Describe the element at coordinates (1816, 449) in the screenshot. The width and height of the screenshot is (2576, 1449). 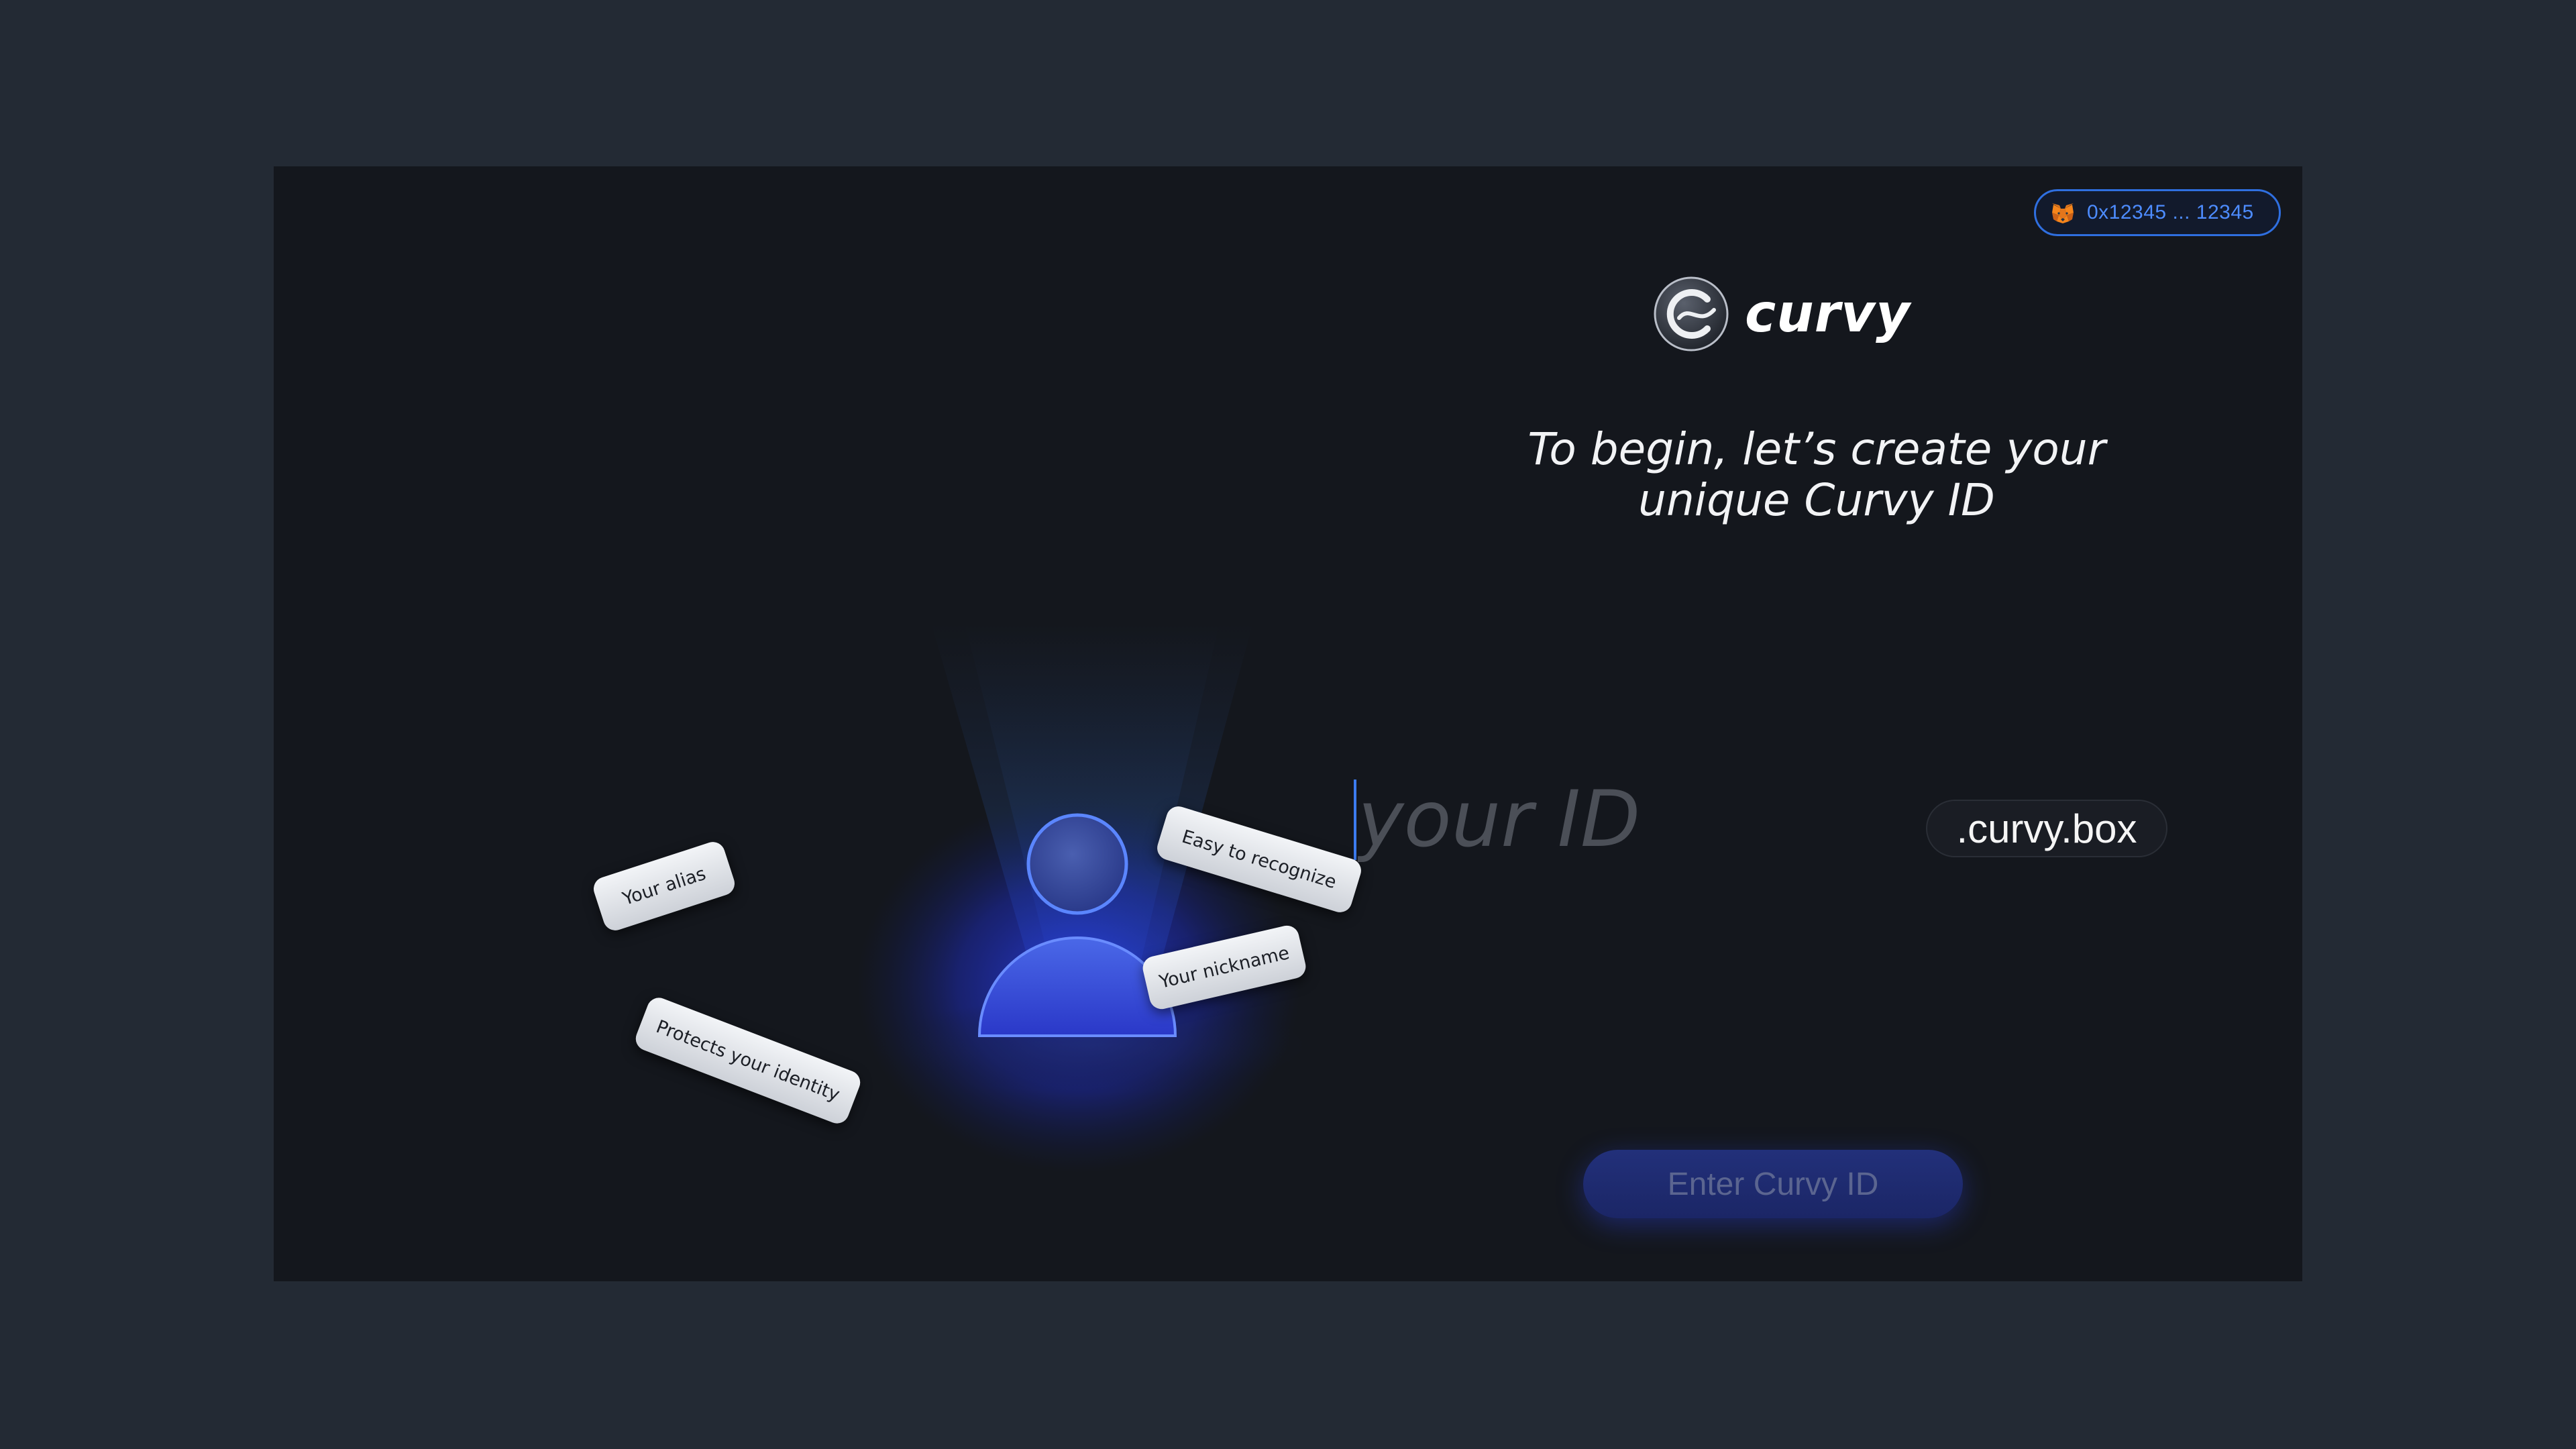
I see `headline-line-1: To begin, let’s create your` at that location.